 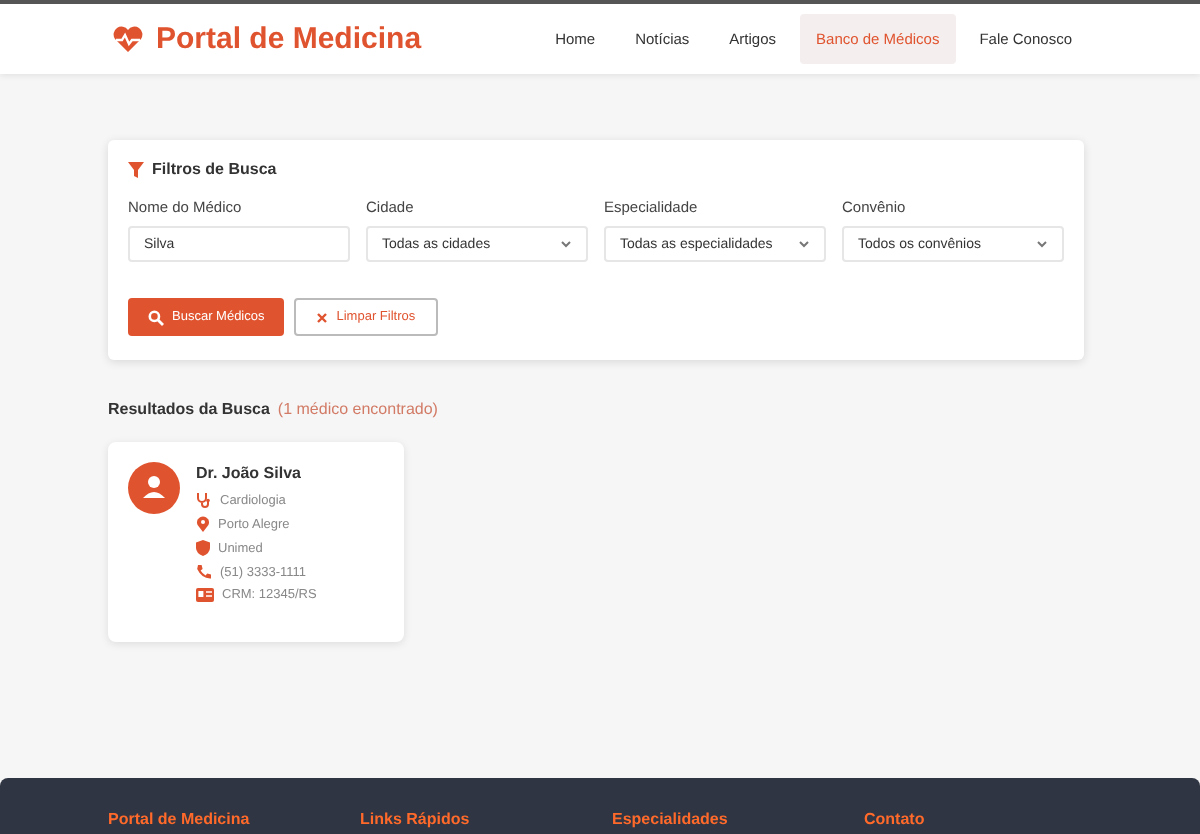 I want to click on footer-heading: Portal de Medicina, so click(x=180, y=820).